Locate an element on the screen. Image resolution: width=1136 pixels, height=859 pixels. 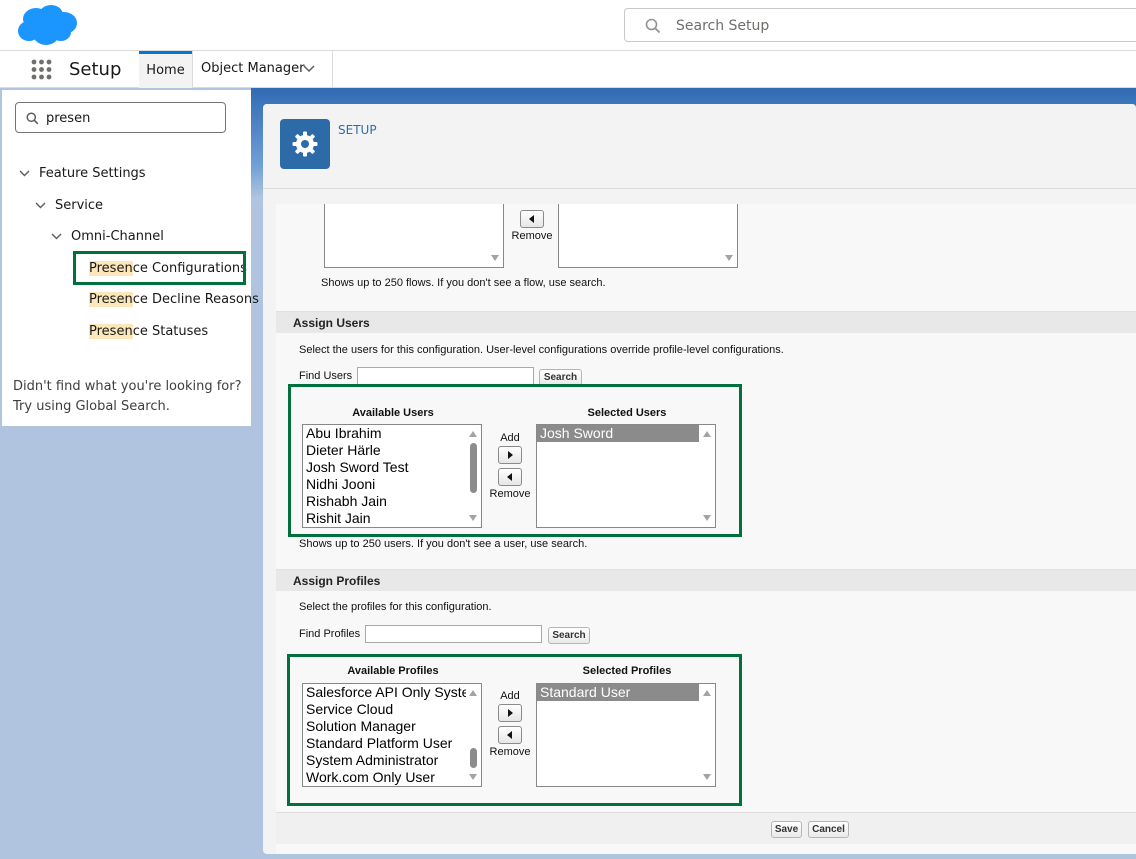
add-profile-button is located at coordinates (510, 713).